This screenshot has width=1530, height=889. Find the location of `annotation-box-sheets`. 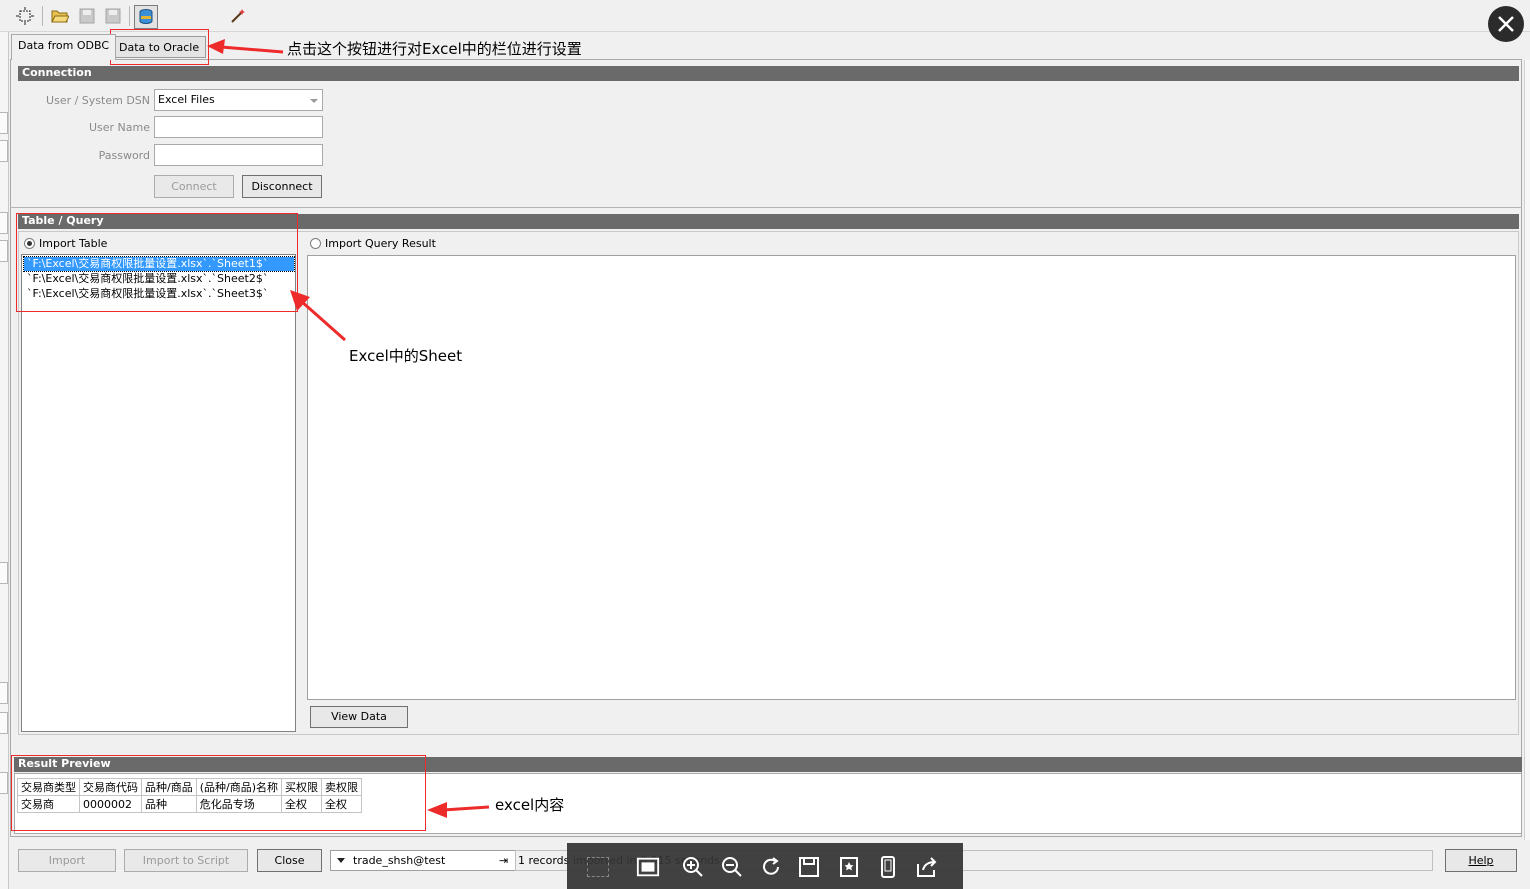

annotation-box-sheets is located at coordinates (157, 262).